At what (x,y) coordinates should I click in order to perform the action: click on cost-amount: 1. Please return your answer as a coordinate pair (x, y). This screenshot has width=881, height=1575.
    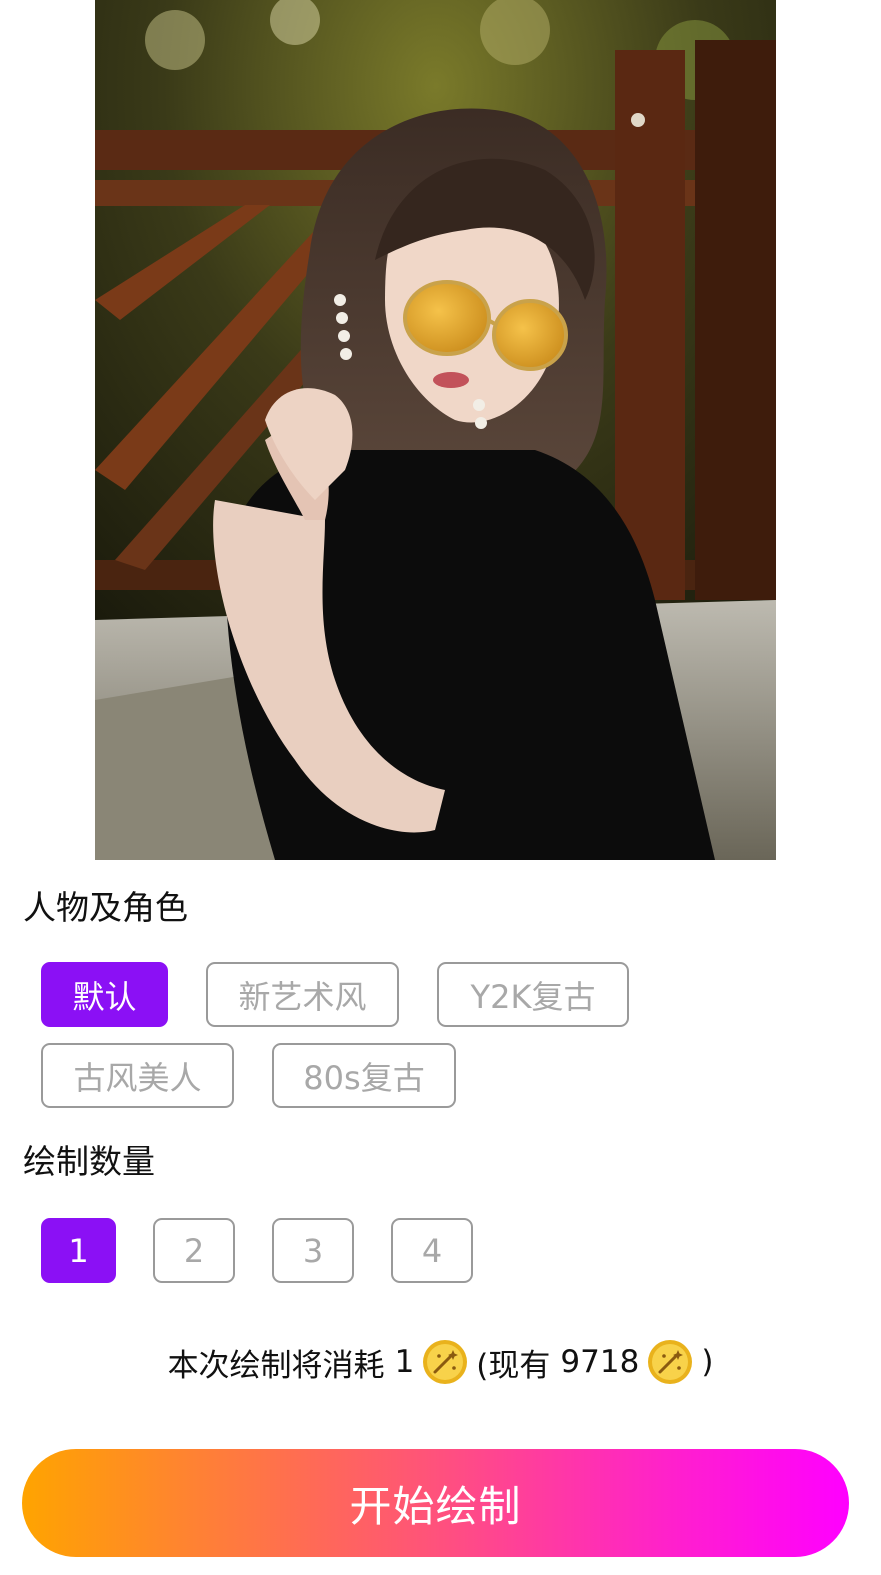
    Looking at the image, I should click on (404, 1362).